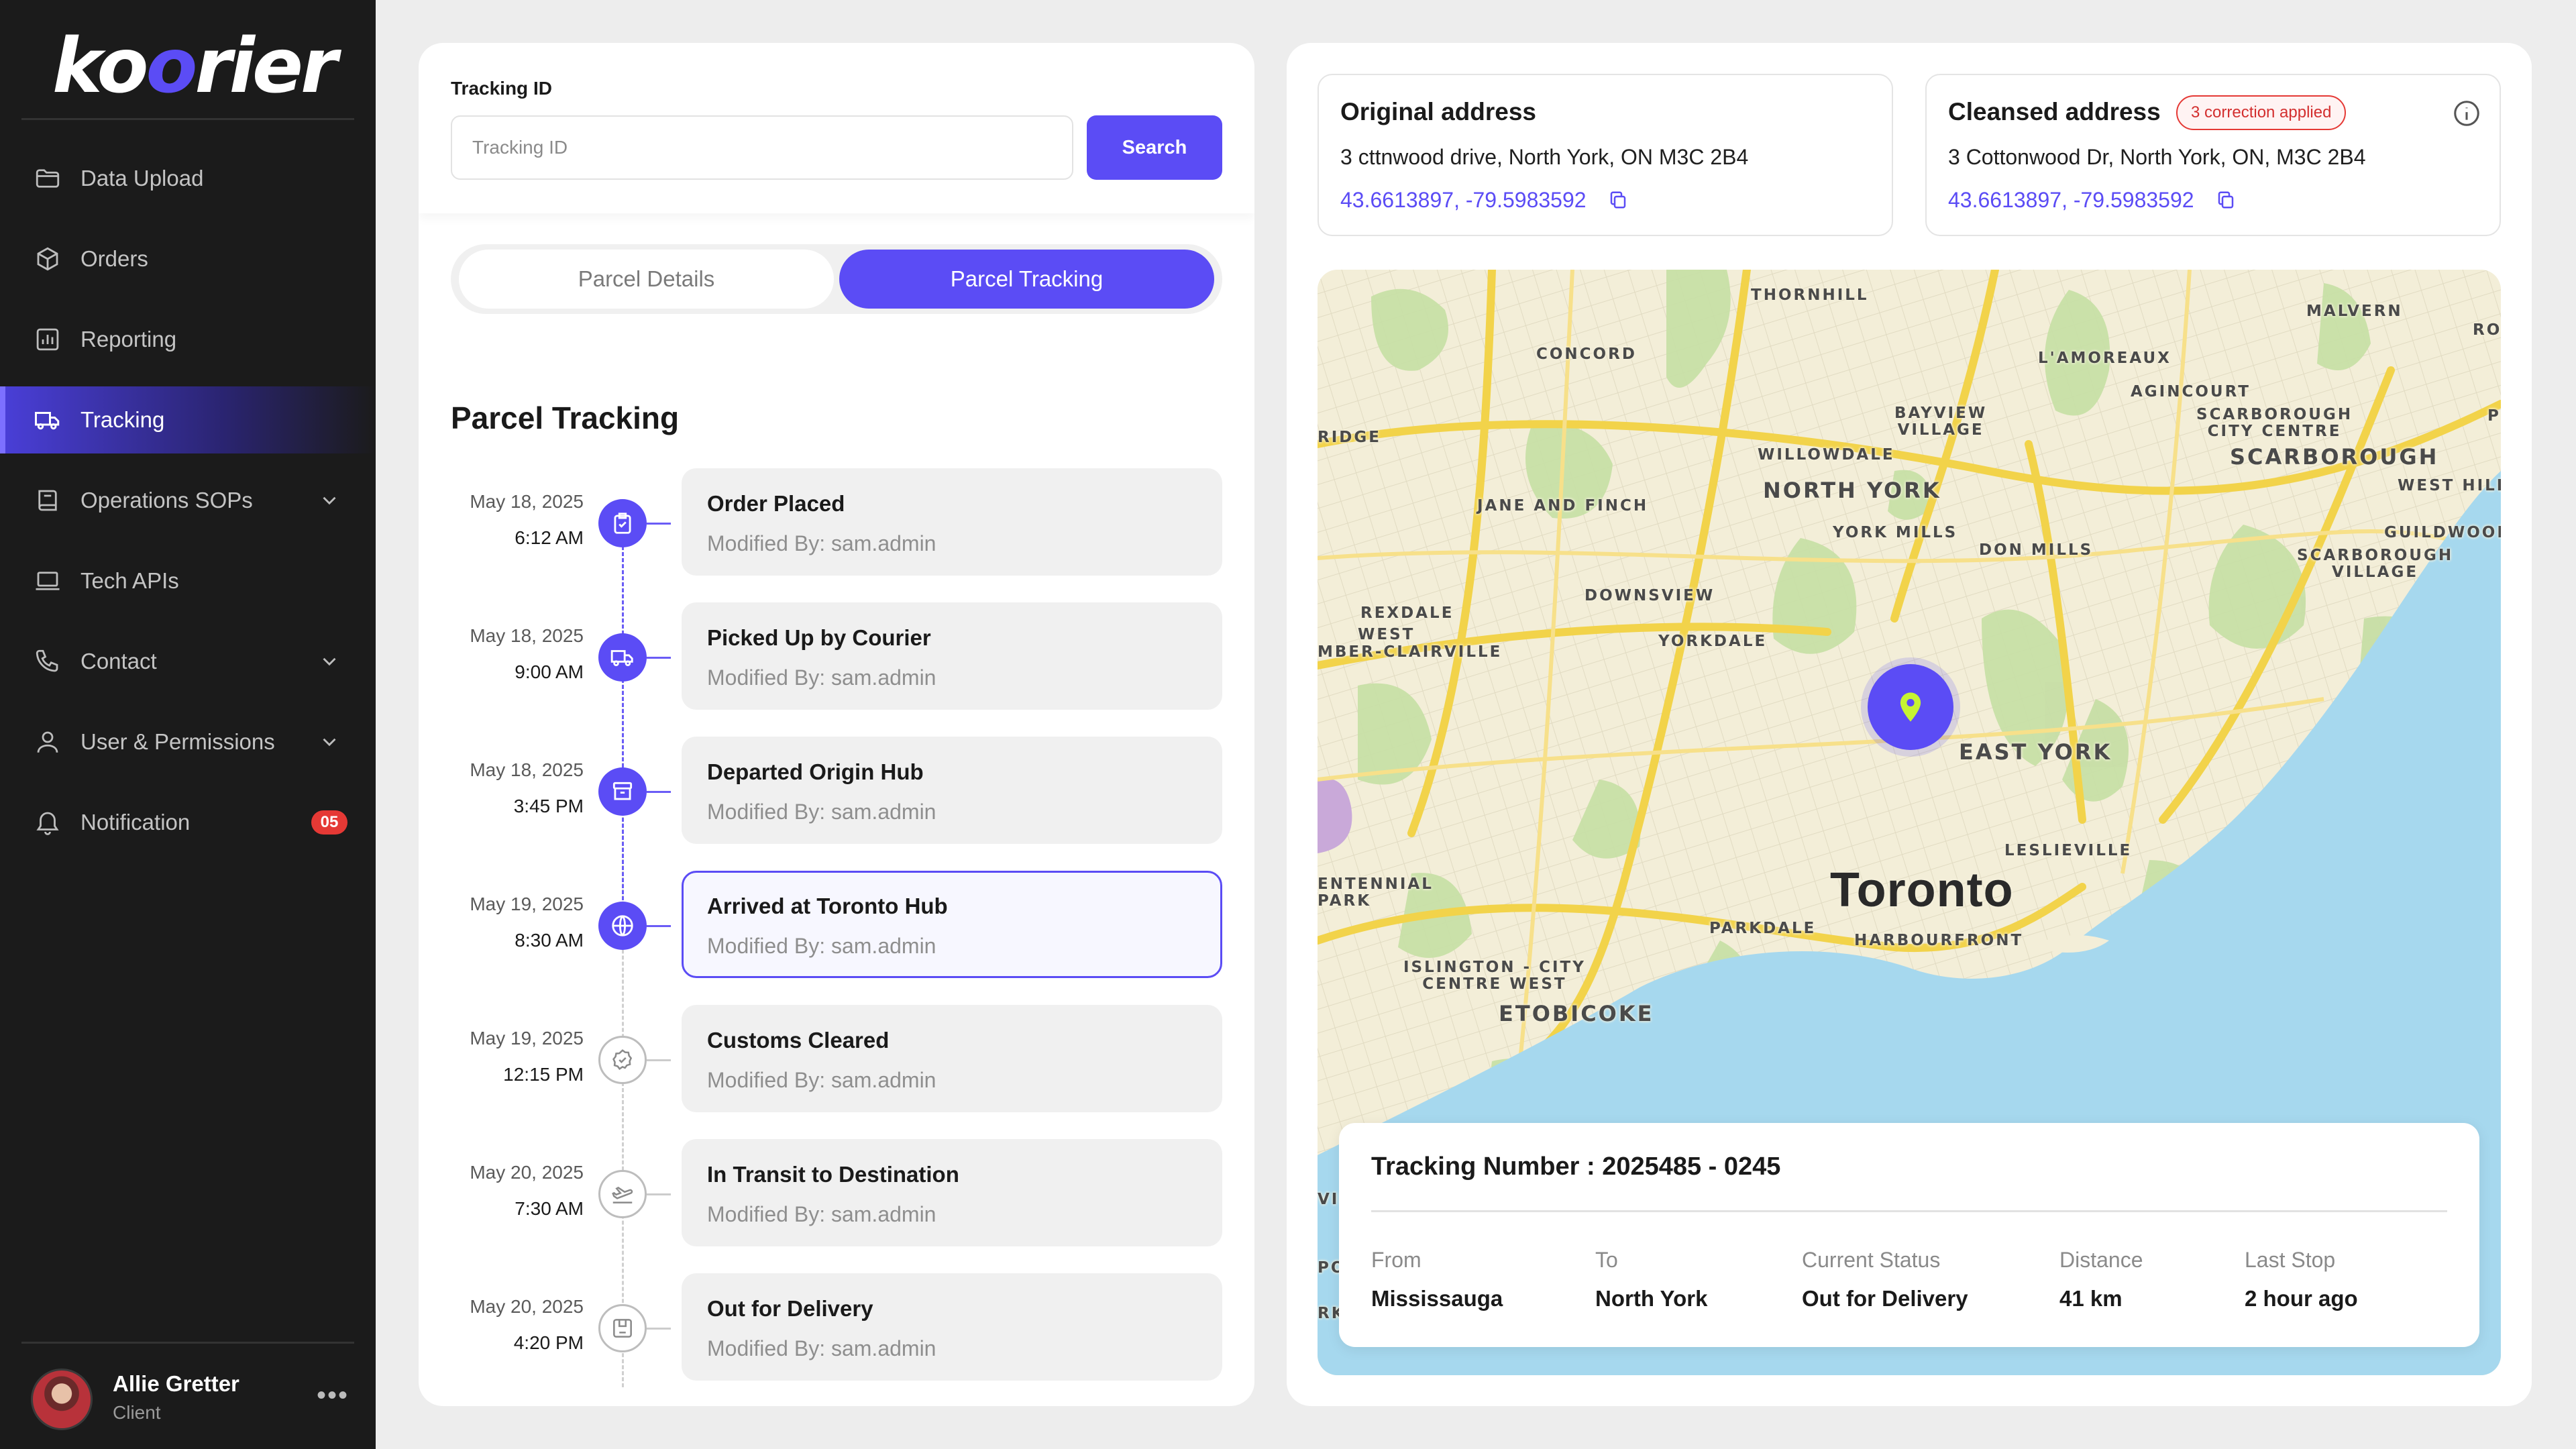 The height and width of the screenshot is (1449, 2576). I want to click on sidebar-item-tech-apis: Tech APIs, so click(188, 580).